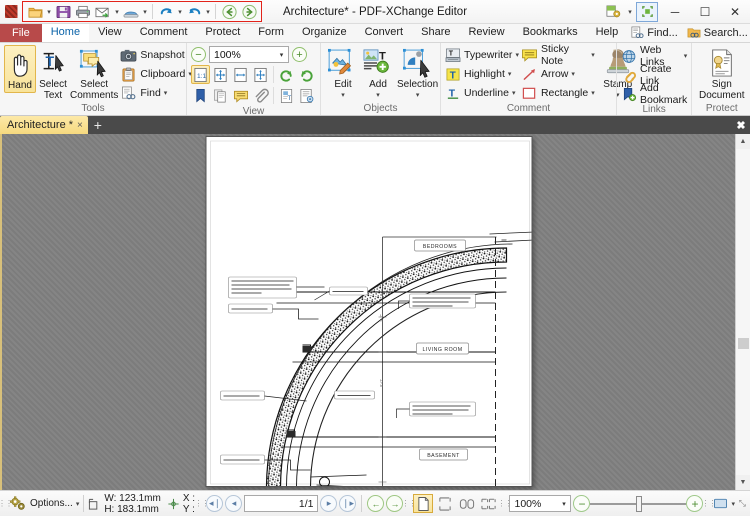  Describe the element at coordinates (145, 11) in the screenshot. I see `scan-dropdown-caret: ▾` at that location.